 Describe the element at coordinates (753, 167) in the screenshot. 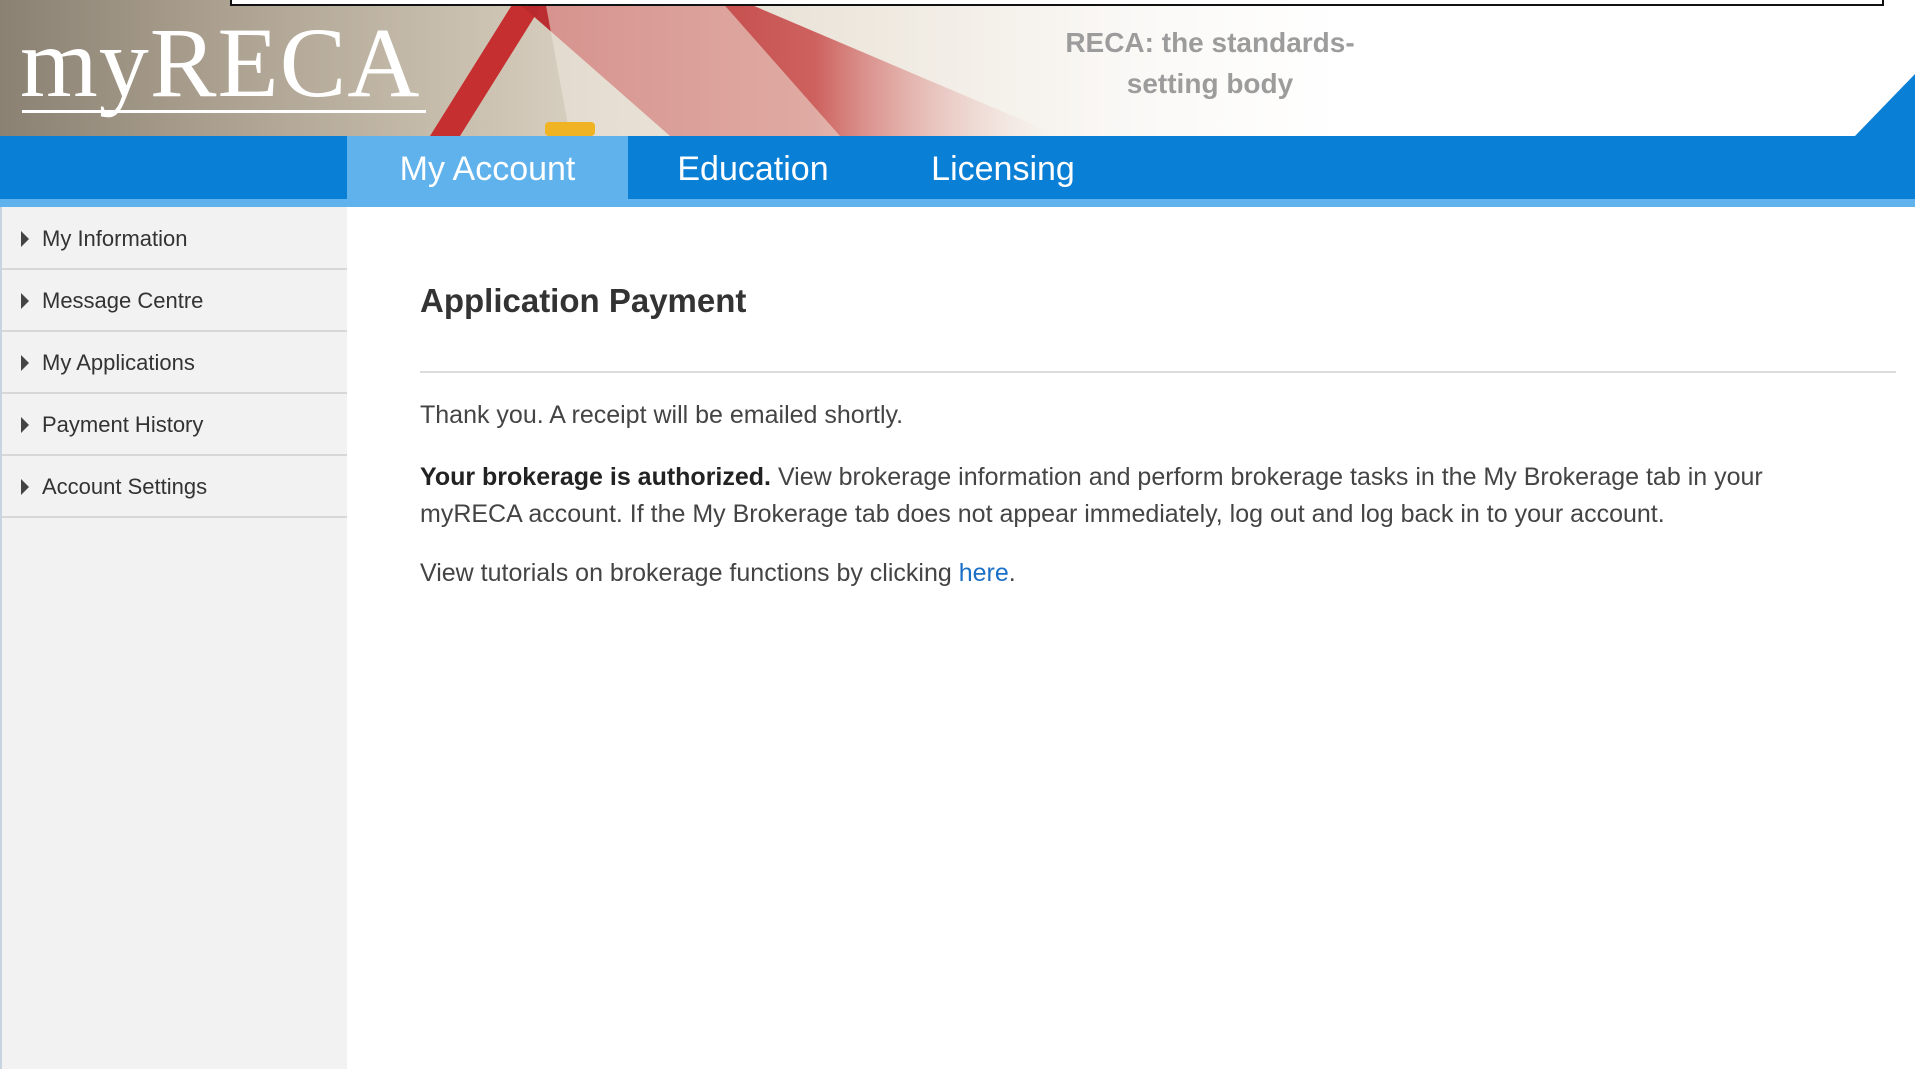

I see `tab-education: Education` at that location.